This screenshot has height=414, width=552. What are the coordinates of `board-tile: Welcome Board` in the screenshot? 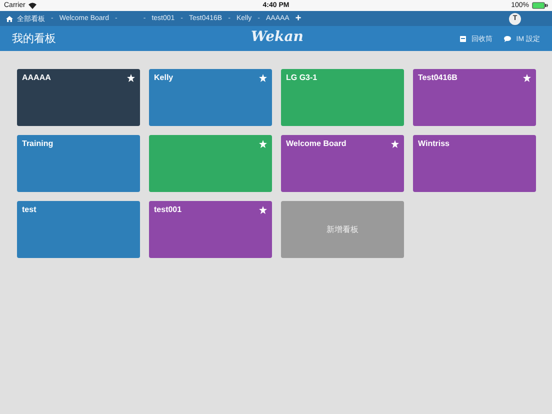 It's located at (342, 163).